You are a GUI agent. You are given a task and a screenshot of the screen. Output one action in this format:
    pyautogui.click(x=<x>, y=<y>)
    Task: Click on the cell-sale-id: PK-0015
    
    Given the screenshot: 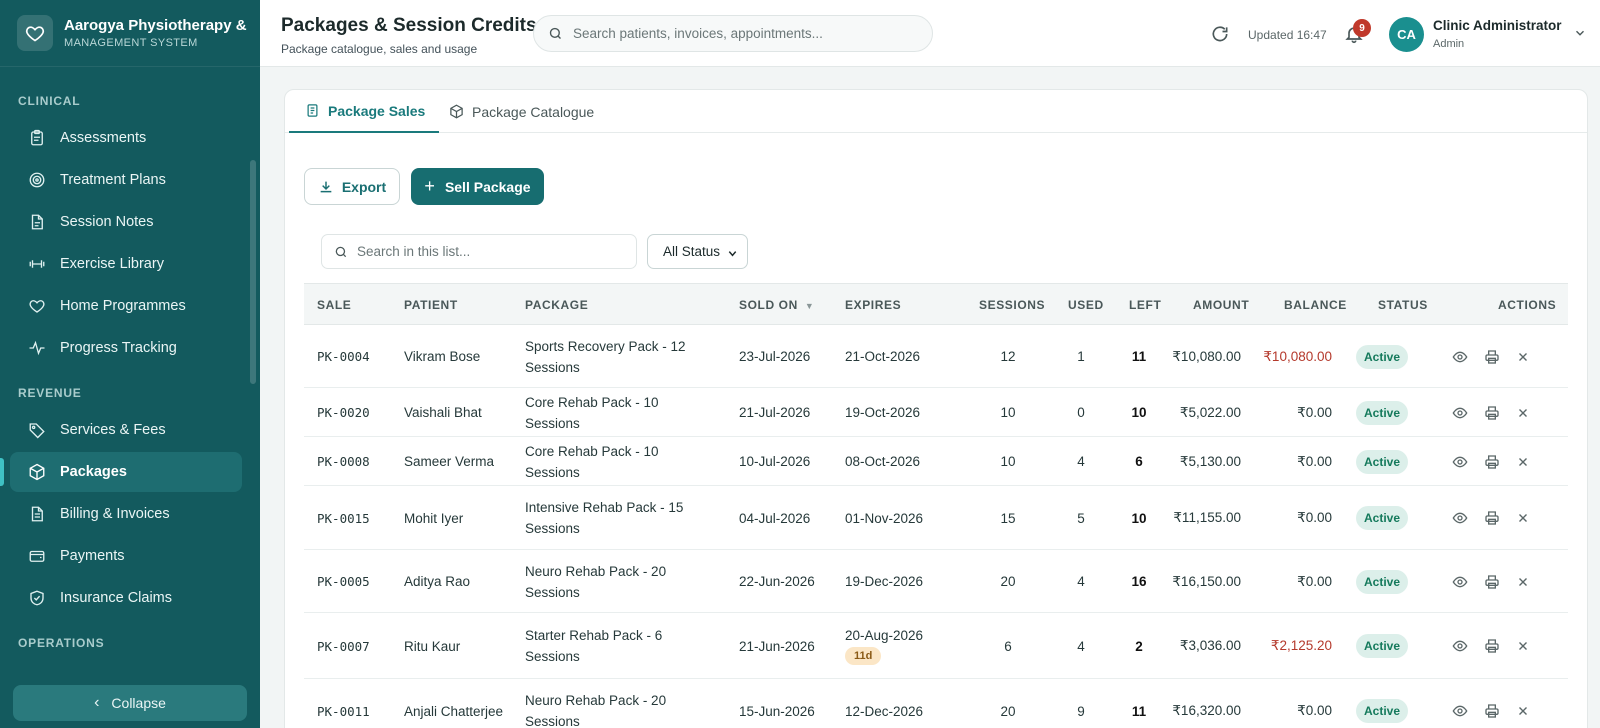 What is the action you would take?
    pyautogui.click(x=343, y=518)
    